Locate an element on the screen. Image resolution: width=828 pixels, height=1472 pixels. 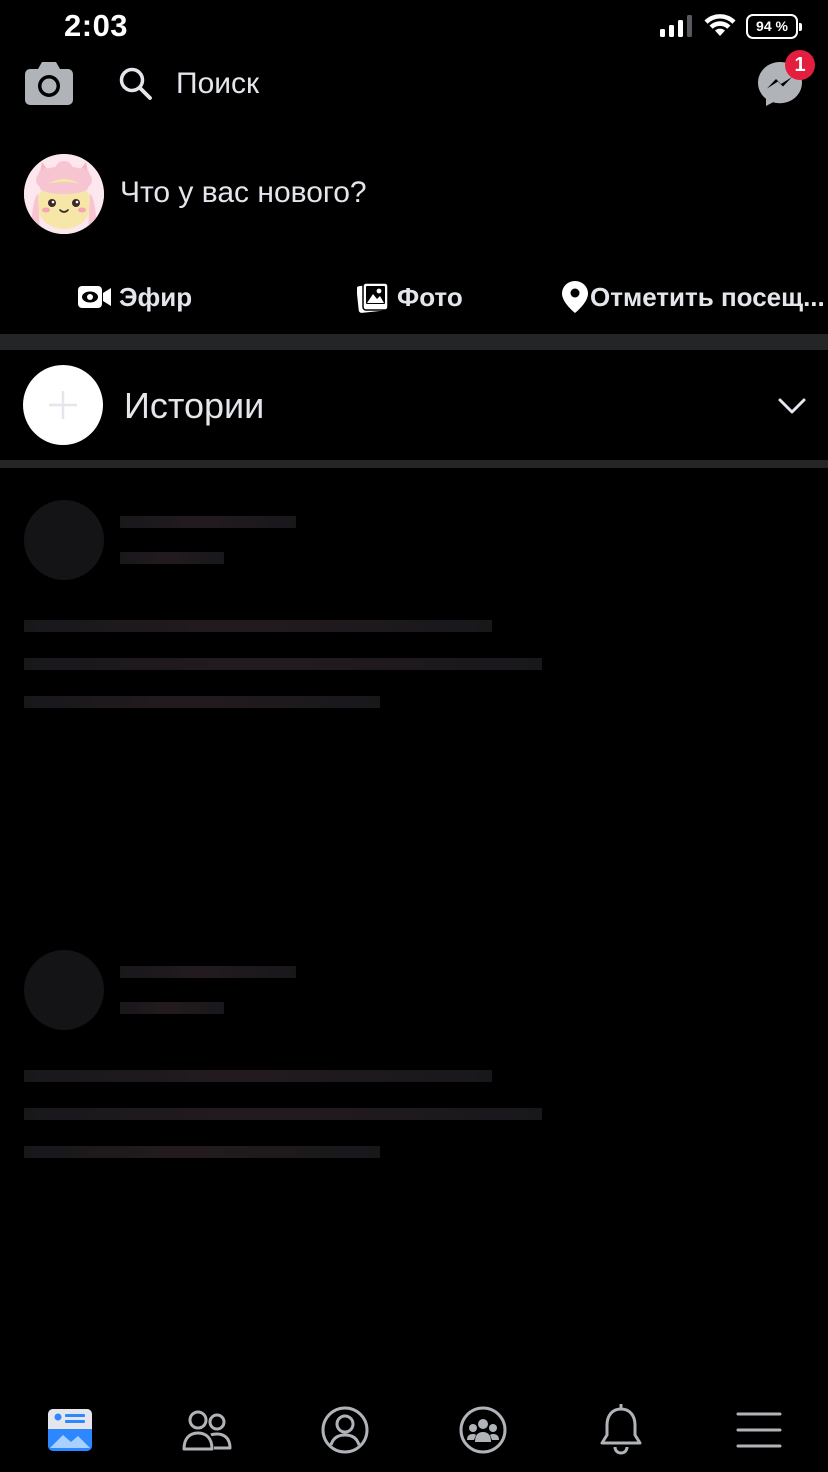
bottom-tab-bar is located at coordinates (414, 1426).